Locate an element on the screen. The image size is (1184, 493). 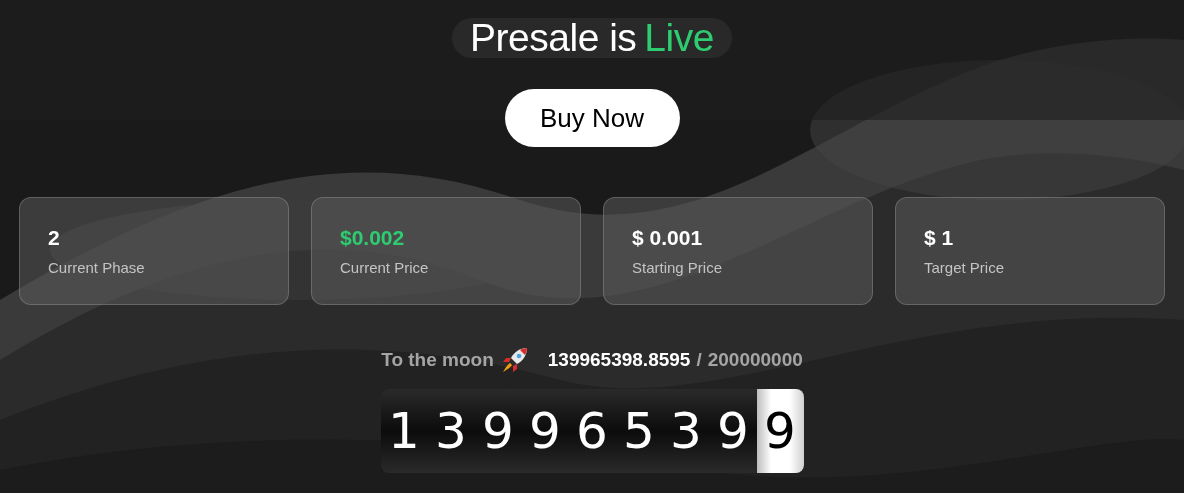
stat-value: $ 0.001 is located at coordinates (668, 238).